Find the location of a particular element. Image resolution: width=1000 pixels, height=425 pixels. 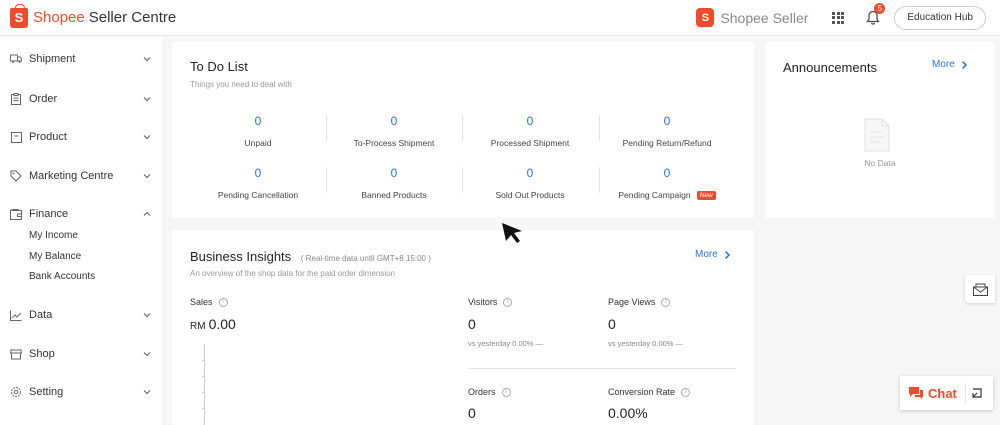

empty-document-icon is located at coordinates (877, 135).